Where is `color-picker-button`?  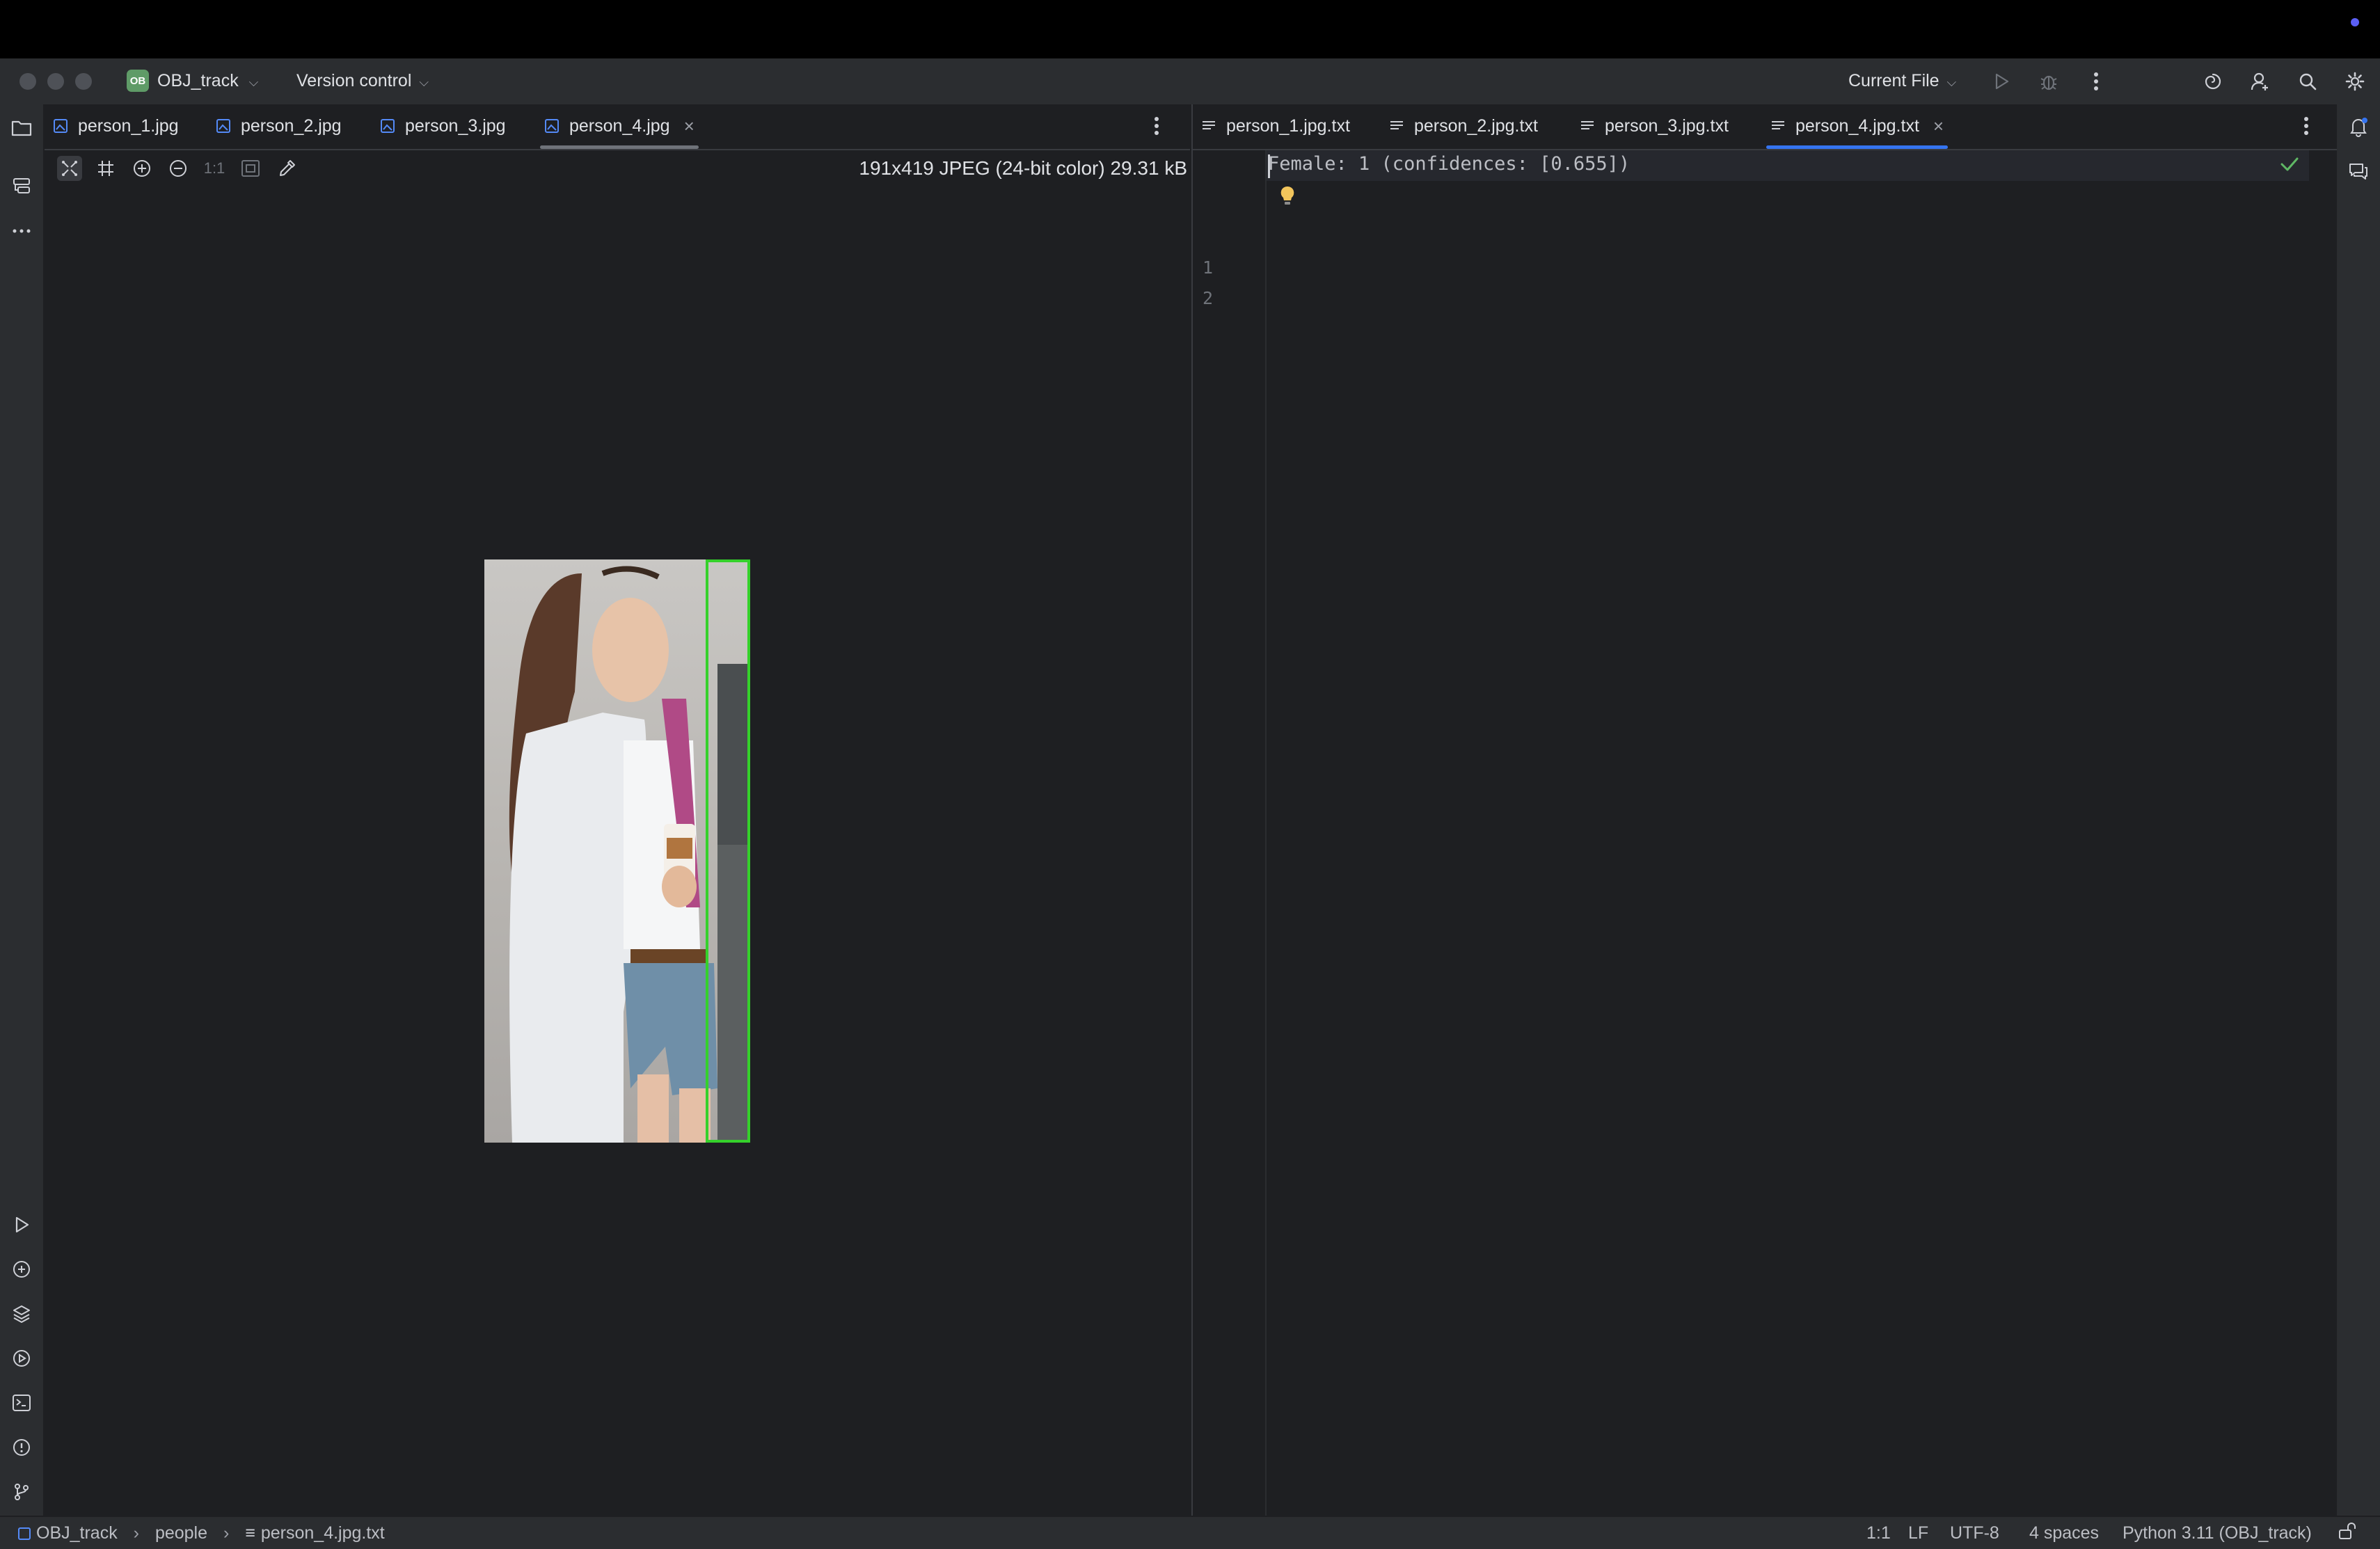 color-picker-button is located at coordinates (286, 168).